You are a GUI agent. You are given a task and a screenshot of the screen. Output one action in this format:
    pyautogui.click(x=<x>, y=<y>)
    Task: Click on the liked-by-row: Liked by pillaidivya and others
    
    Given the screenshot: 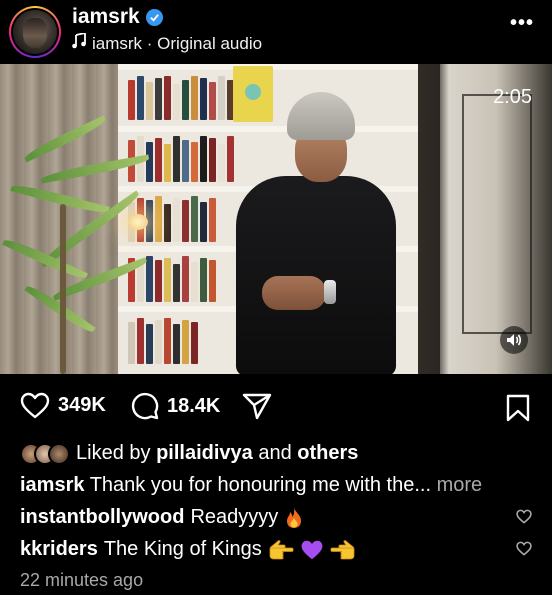 What is the action you would take?
    pyautogui.click(x=189, y=453)
    